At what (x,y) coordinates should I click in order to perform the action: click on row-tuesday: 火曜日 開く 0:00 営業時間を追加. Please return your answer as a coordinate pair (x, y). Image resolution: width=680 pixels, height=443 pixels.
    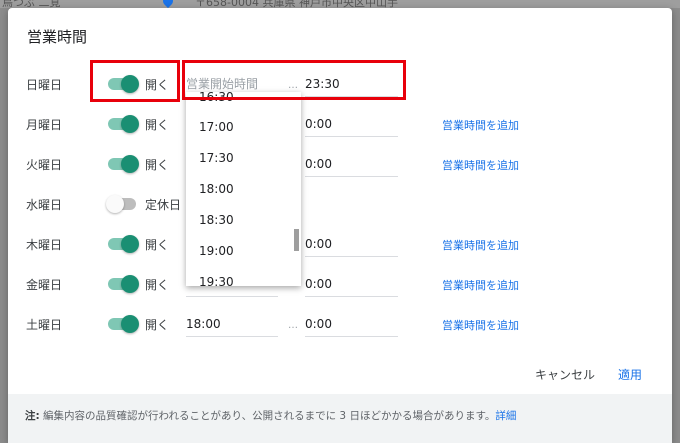
    Looking at the image, I should click on (340, 165).